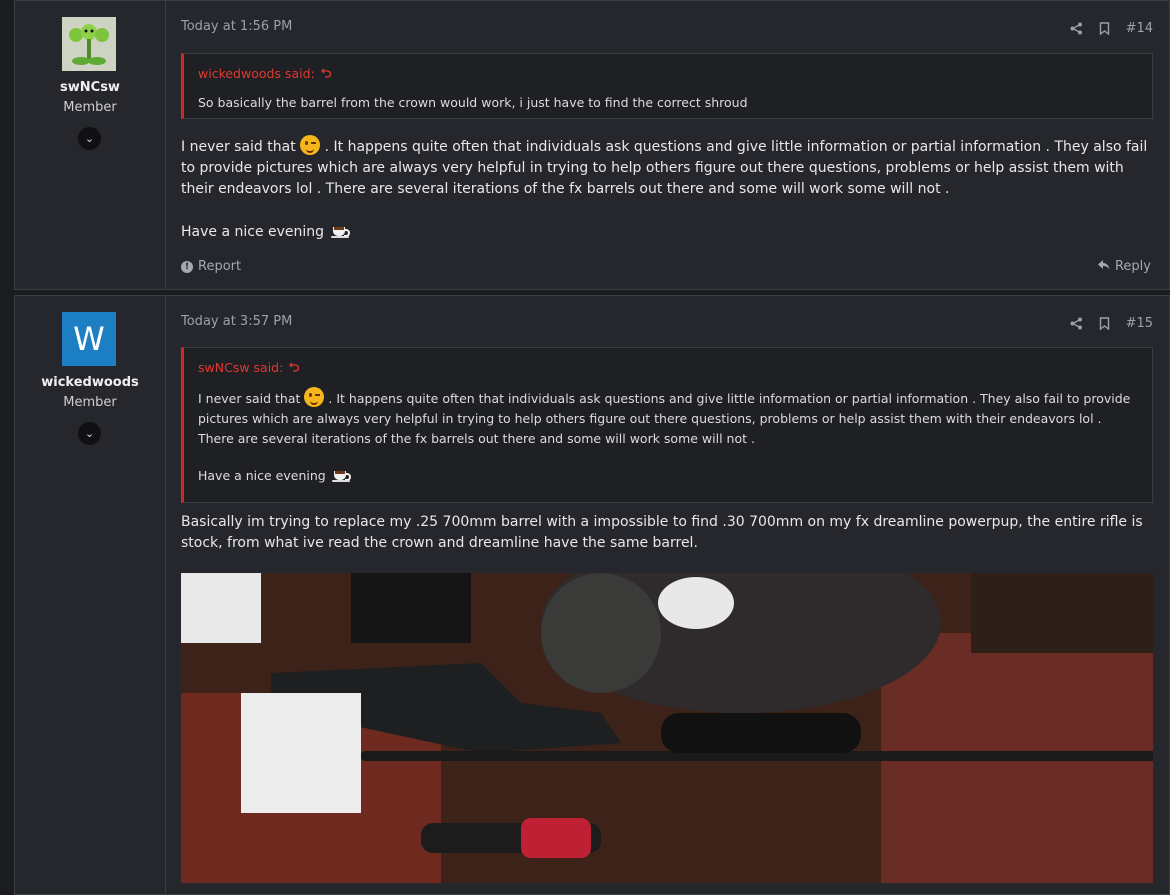  I want to click on reply-icon, so click(1103, 266).